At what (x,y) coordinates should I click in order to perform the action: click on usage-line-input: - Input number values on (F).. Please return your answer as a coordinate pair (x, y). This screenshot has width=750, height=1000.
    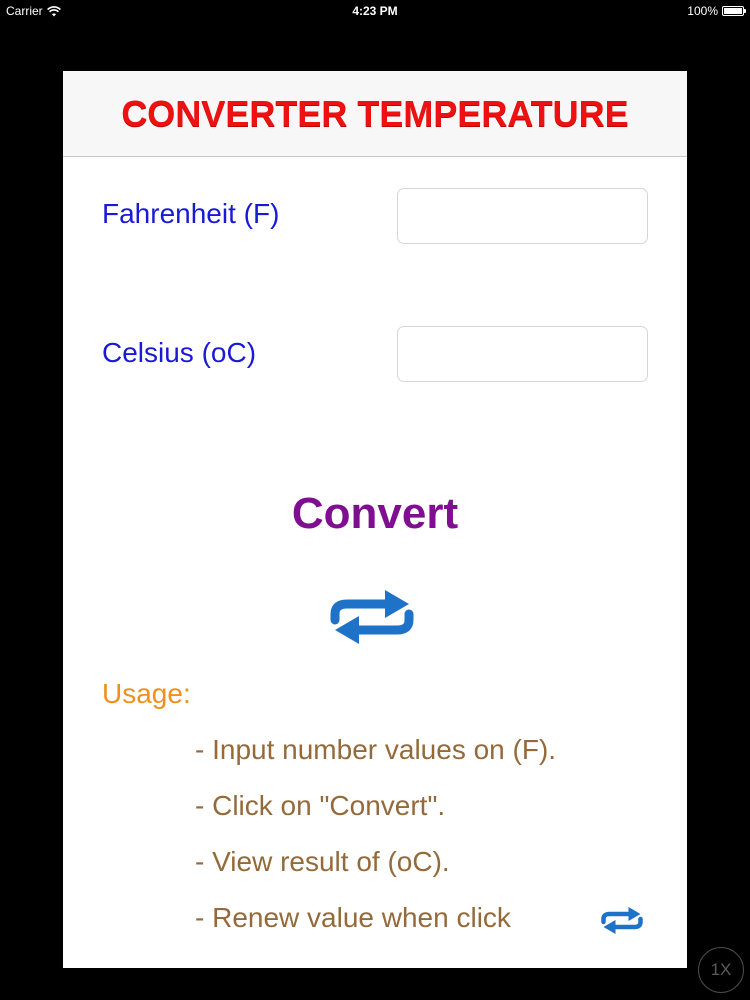
    Looking at the image, I should click on (376, 749).